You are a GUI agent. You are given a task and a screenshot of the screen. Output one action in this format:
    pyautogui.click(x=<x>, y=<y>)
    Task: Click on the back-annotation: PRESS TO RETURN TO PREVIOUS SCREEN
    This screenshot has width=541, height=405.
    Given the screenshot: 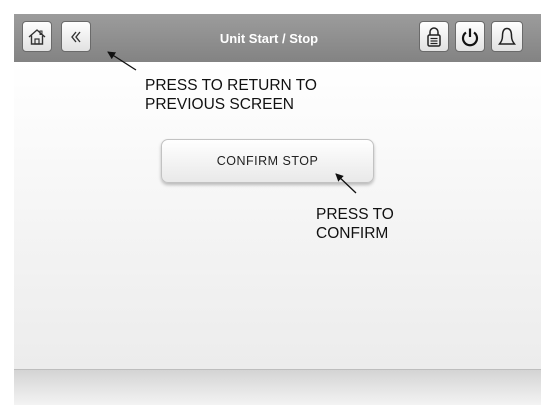 What is the action you would take?
    pyautogui.click(x=231, y=95)
    